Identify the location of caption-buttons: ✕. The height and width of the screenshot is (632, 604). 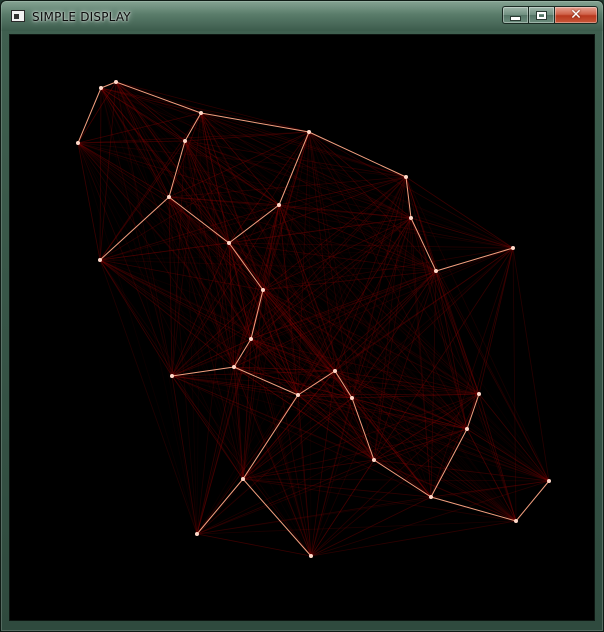
(550, 15).